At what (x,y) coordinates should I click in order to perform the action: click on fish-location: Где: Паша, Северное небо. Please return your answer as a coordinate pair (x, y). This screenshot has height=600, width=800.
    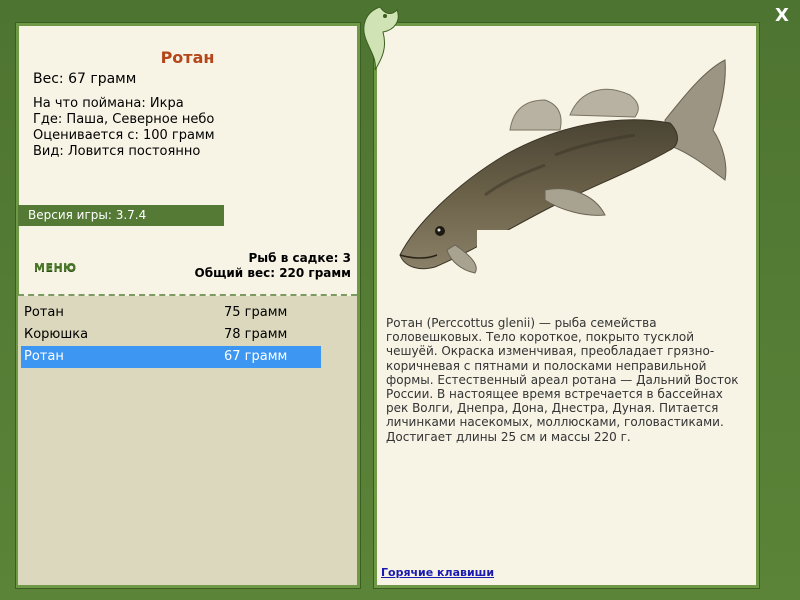
    Looking at the image, I should click on (124, 119).